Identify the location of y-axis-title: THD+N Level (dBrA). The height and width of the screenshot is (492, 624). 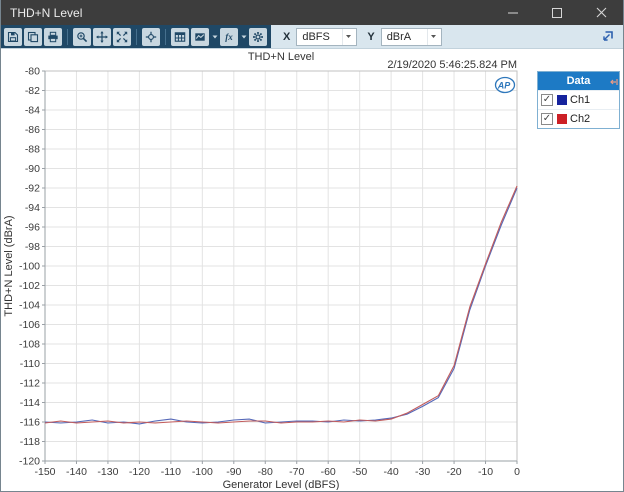
(9, 265).